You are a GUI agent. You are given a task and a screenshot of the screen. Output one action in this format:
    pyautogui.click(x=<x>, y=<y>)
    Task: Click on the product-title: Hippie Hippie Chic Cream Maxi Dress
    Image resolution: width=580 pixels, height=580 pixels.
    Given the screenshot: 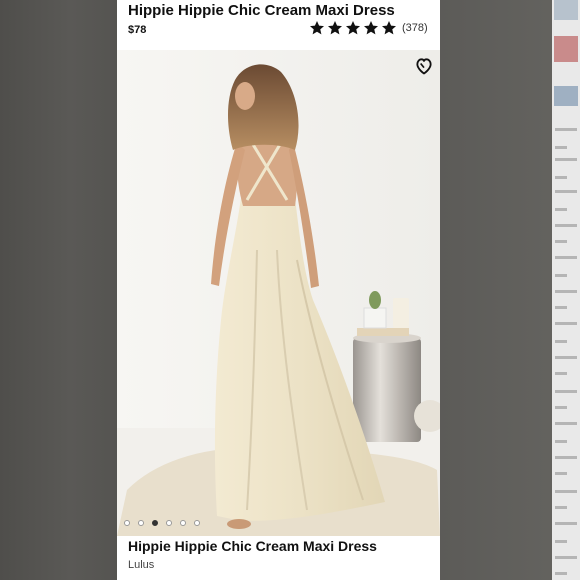 What is the action you would take?
    pyautogui.click(x=261, y=10)
    